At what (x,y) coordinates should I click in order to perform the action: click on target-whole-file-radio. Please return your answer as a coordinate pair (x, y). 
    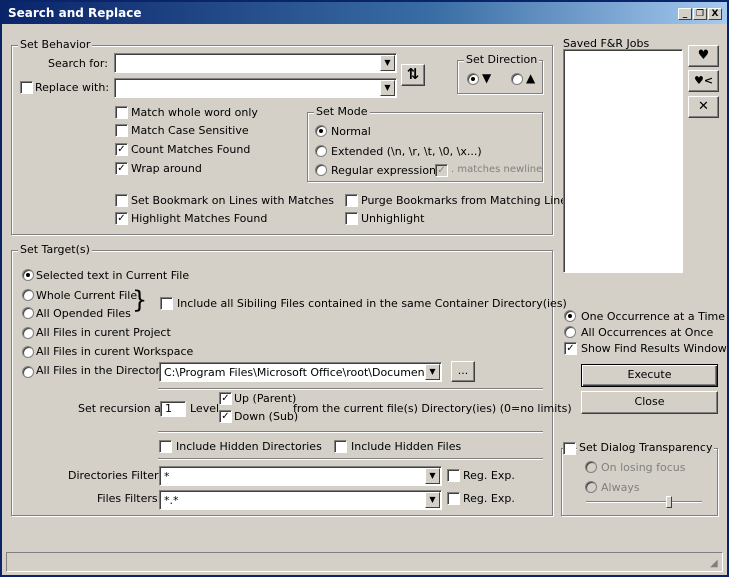
    Looking at the image, I should click on (28, 295).